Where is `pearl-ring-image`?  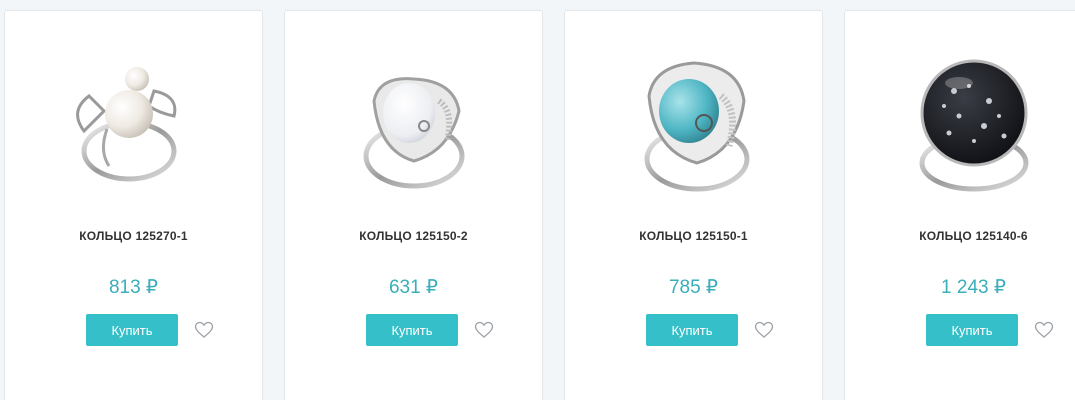 pearl-ring-image is located at coordinates (126, 124).